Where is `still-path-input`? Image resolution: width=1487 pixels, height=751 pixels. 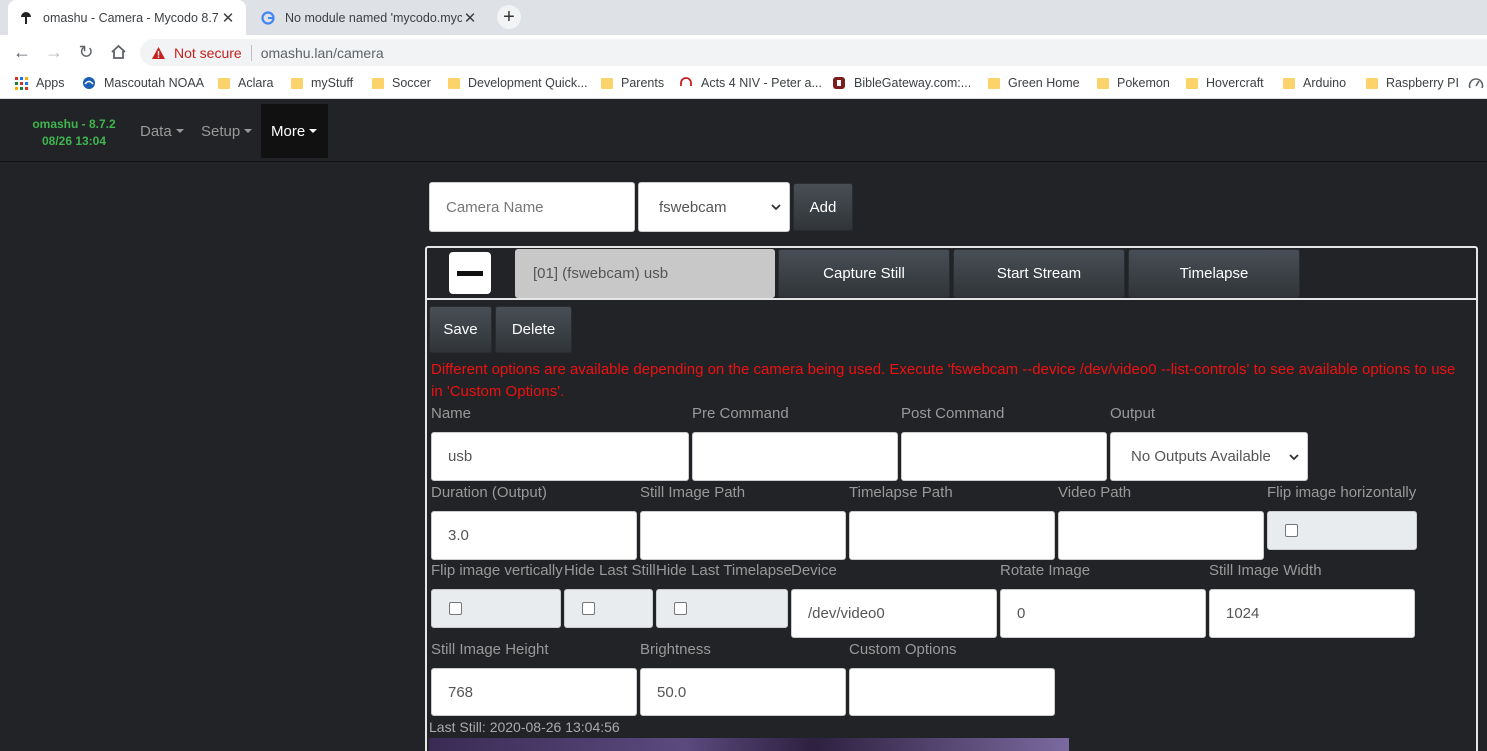 still-path-input is located at coordinates (743, 535).